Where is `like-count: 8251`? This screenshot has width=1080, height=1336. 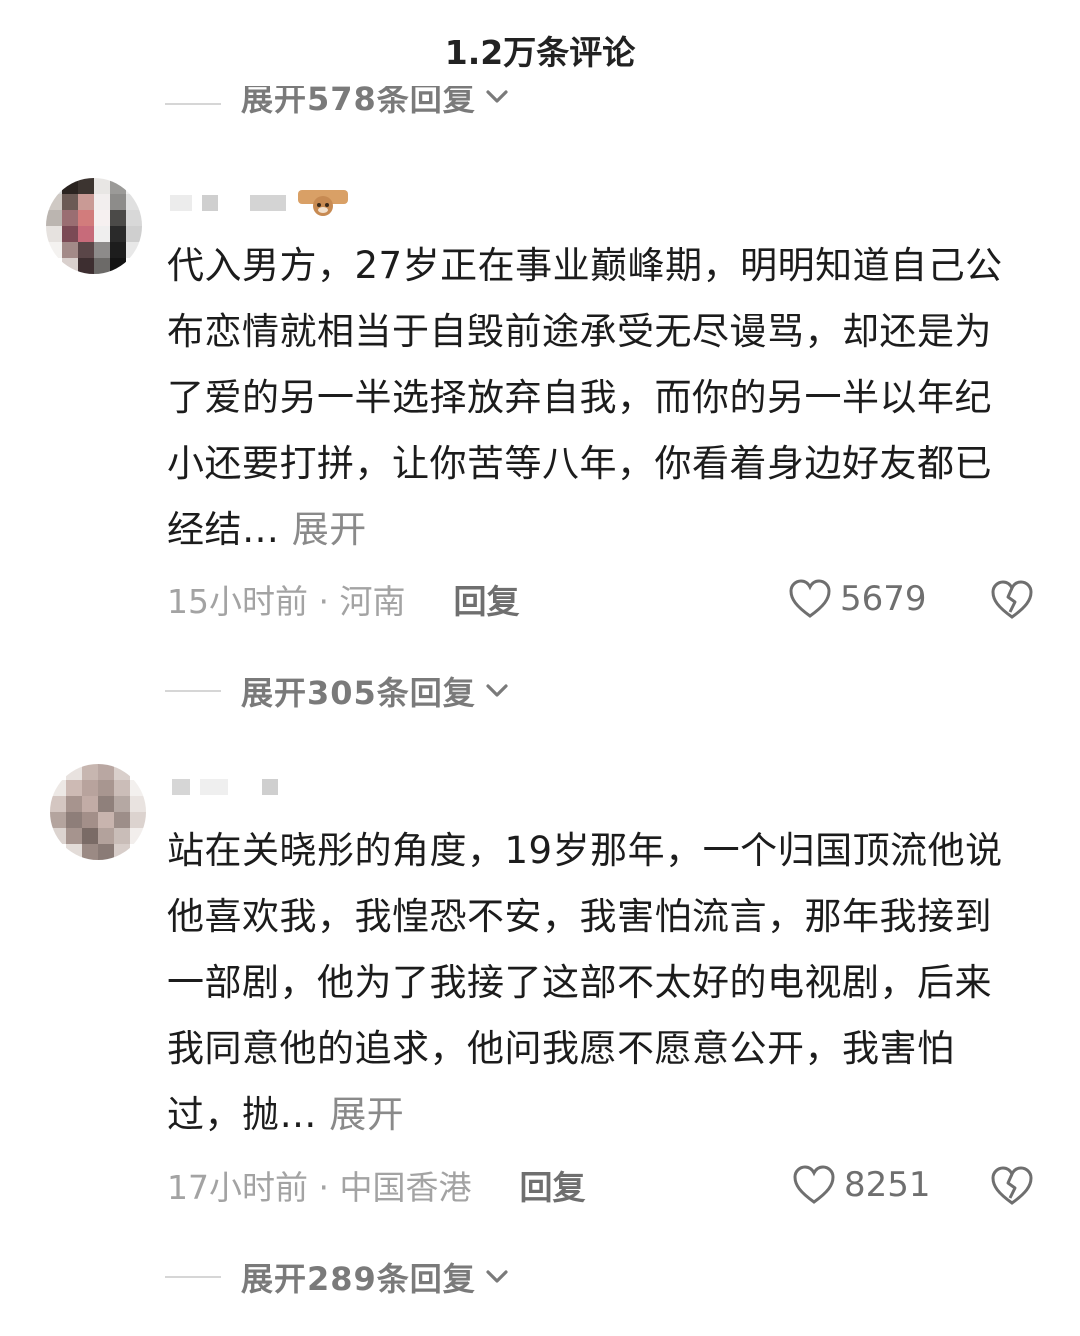 like-count: 8251 is located at coordinates (887, 1185).